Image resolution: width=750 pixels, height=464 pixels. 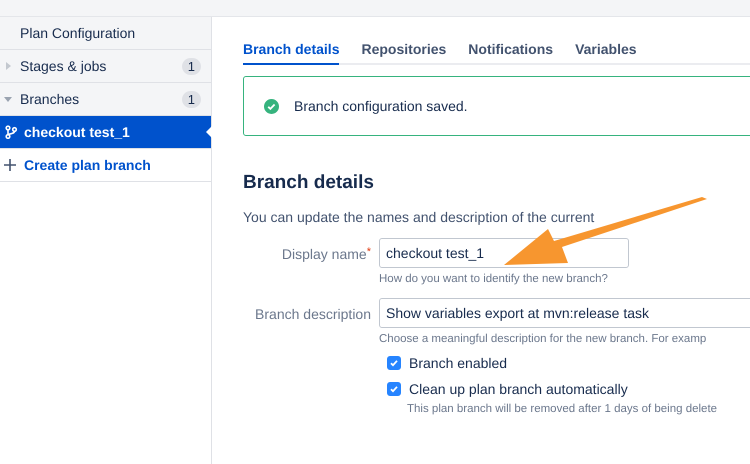 I want to click on tab: Notifications, so click(x=511, y=53).